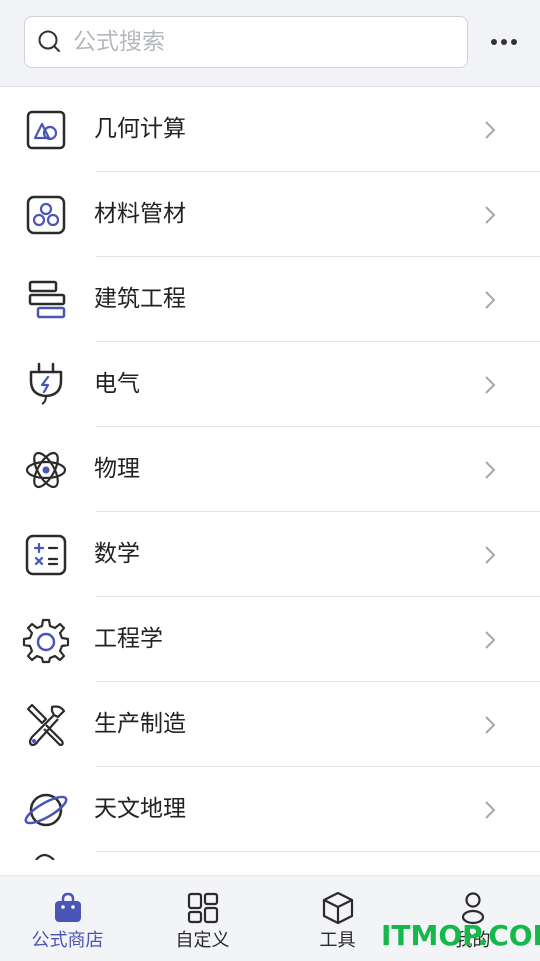 The image size is (540, 961). I want to click on category-item-physics: 物理, so click(270, 469).